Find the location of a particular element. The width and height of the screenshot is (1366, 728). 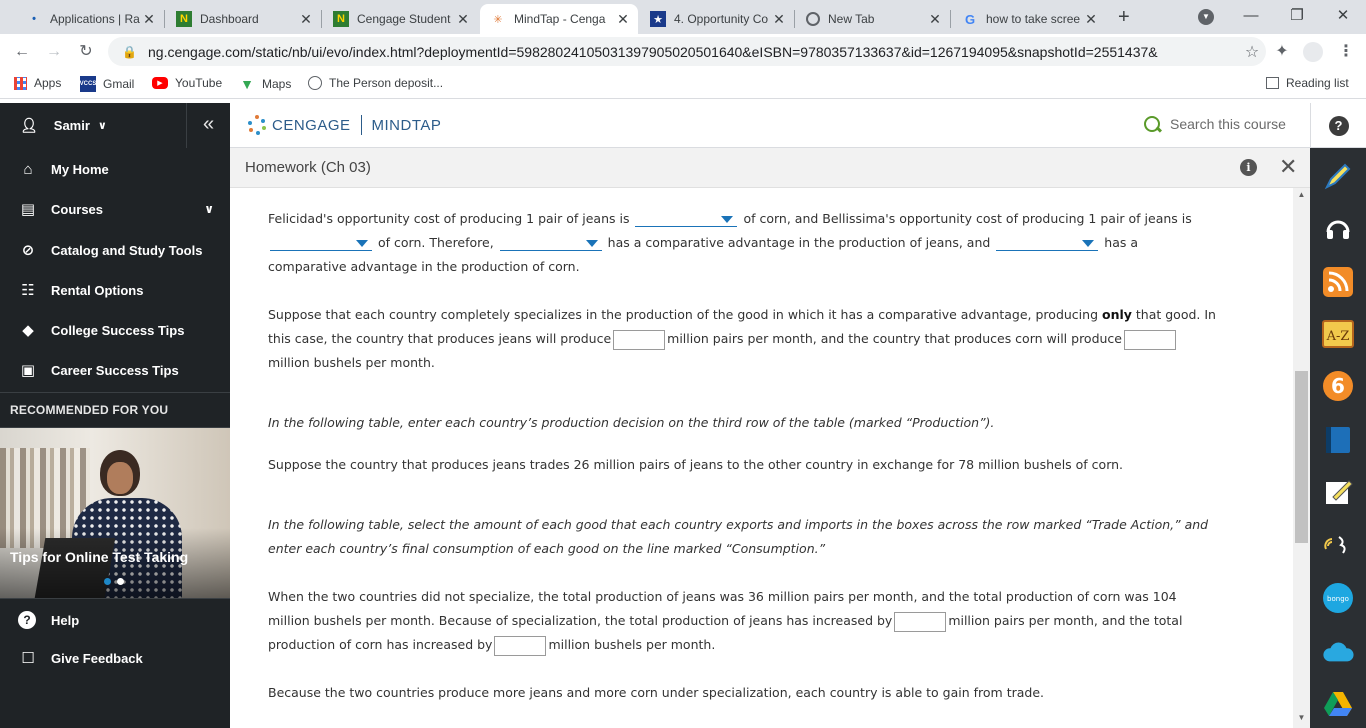

svg-text: 6 is located at coordinates (1338, 386).